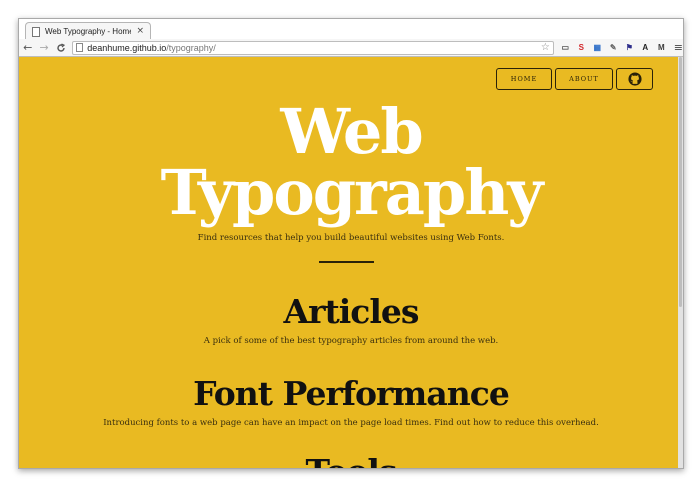 The height and width of the screenshot is (503, 700). I want to click on address-bar: deanhume.github.io/typography/ ☆, so click(313, 47).